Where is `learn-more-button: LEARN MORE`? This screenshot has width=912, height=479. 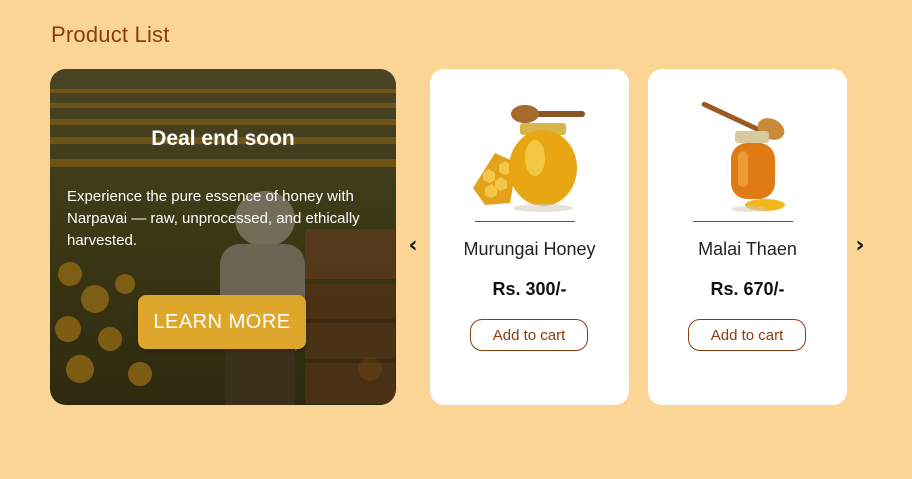 learn-more-button: LEARN MORE is located at coordinates (222, 322).